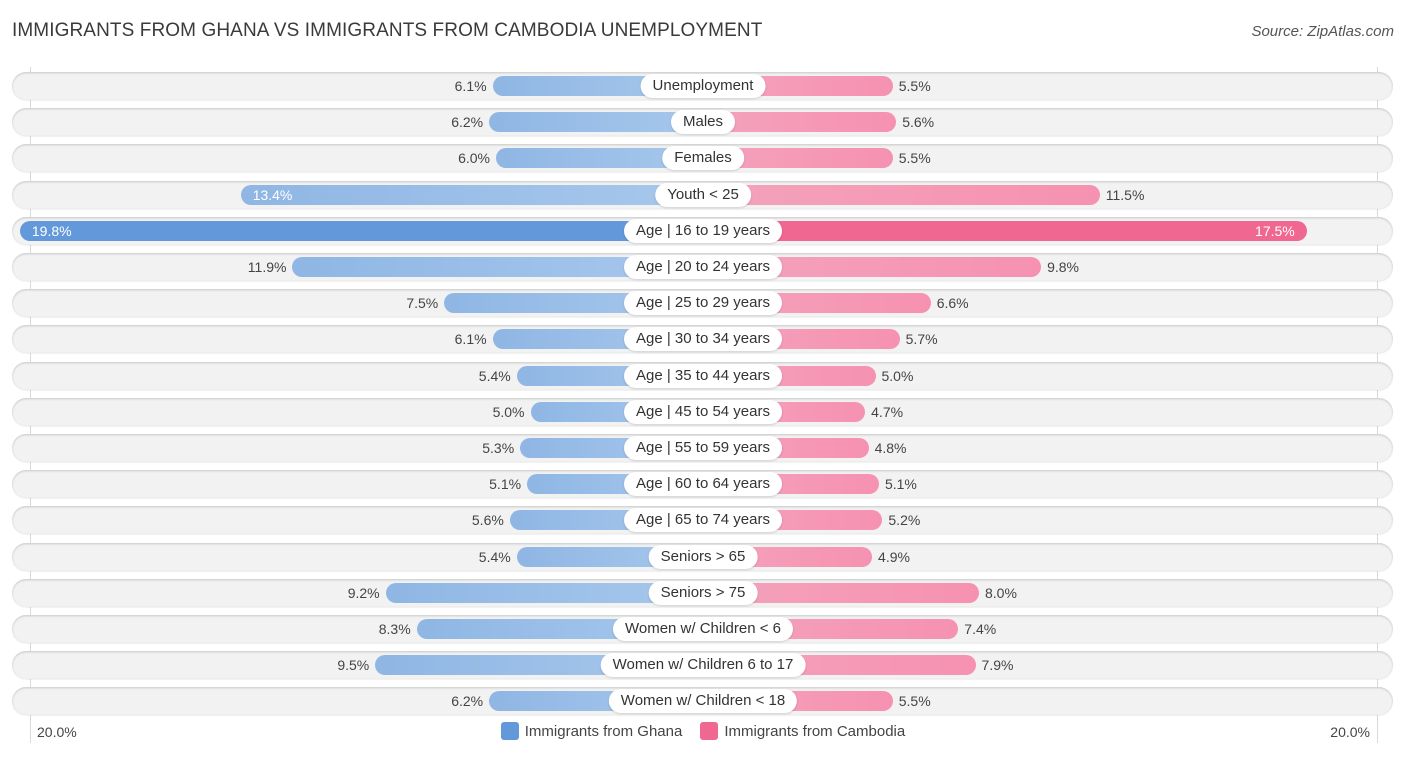 The height and width of the screenshot is (757, 1406). I want to click on value-label-cambodia: 17.5%, so click(1275, 231).